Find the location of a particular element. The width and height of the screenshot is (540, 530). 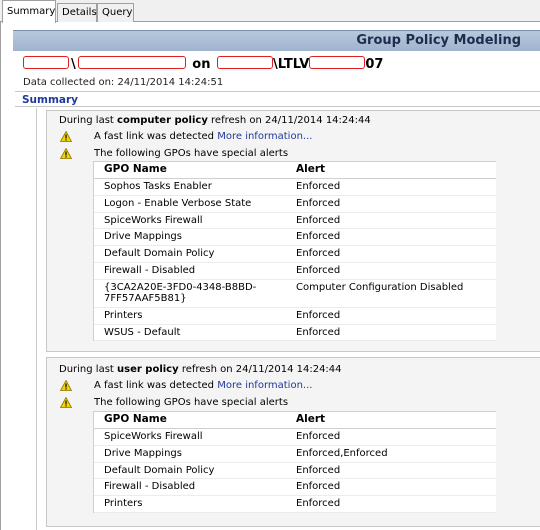

table-row: Drive Mappings Enforced is located at coordinates (295, 238).